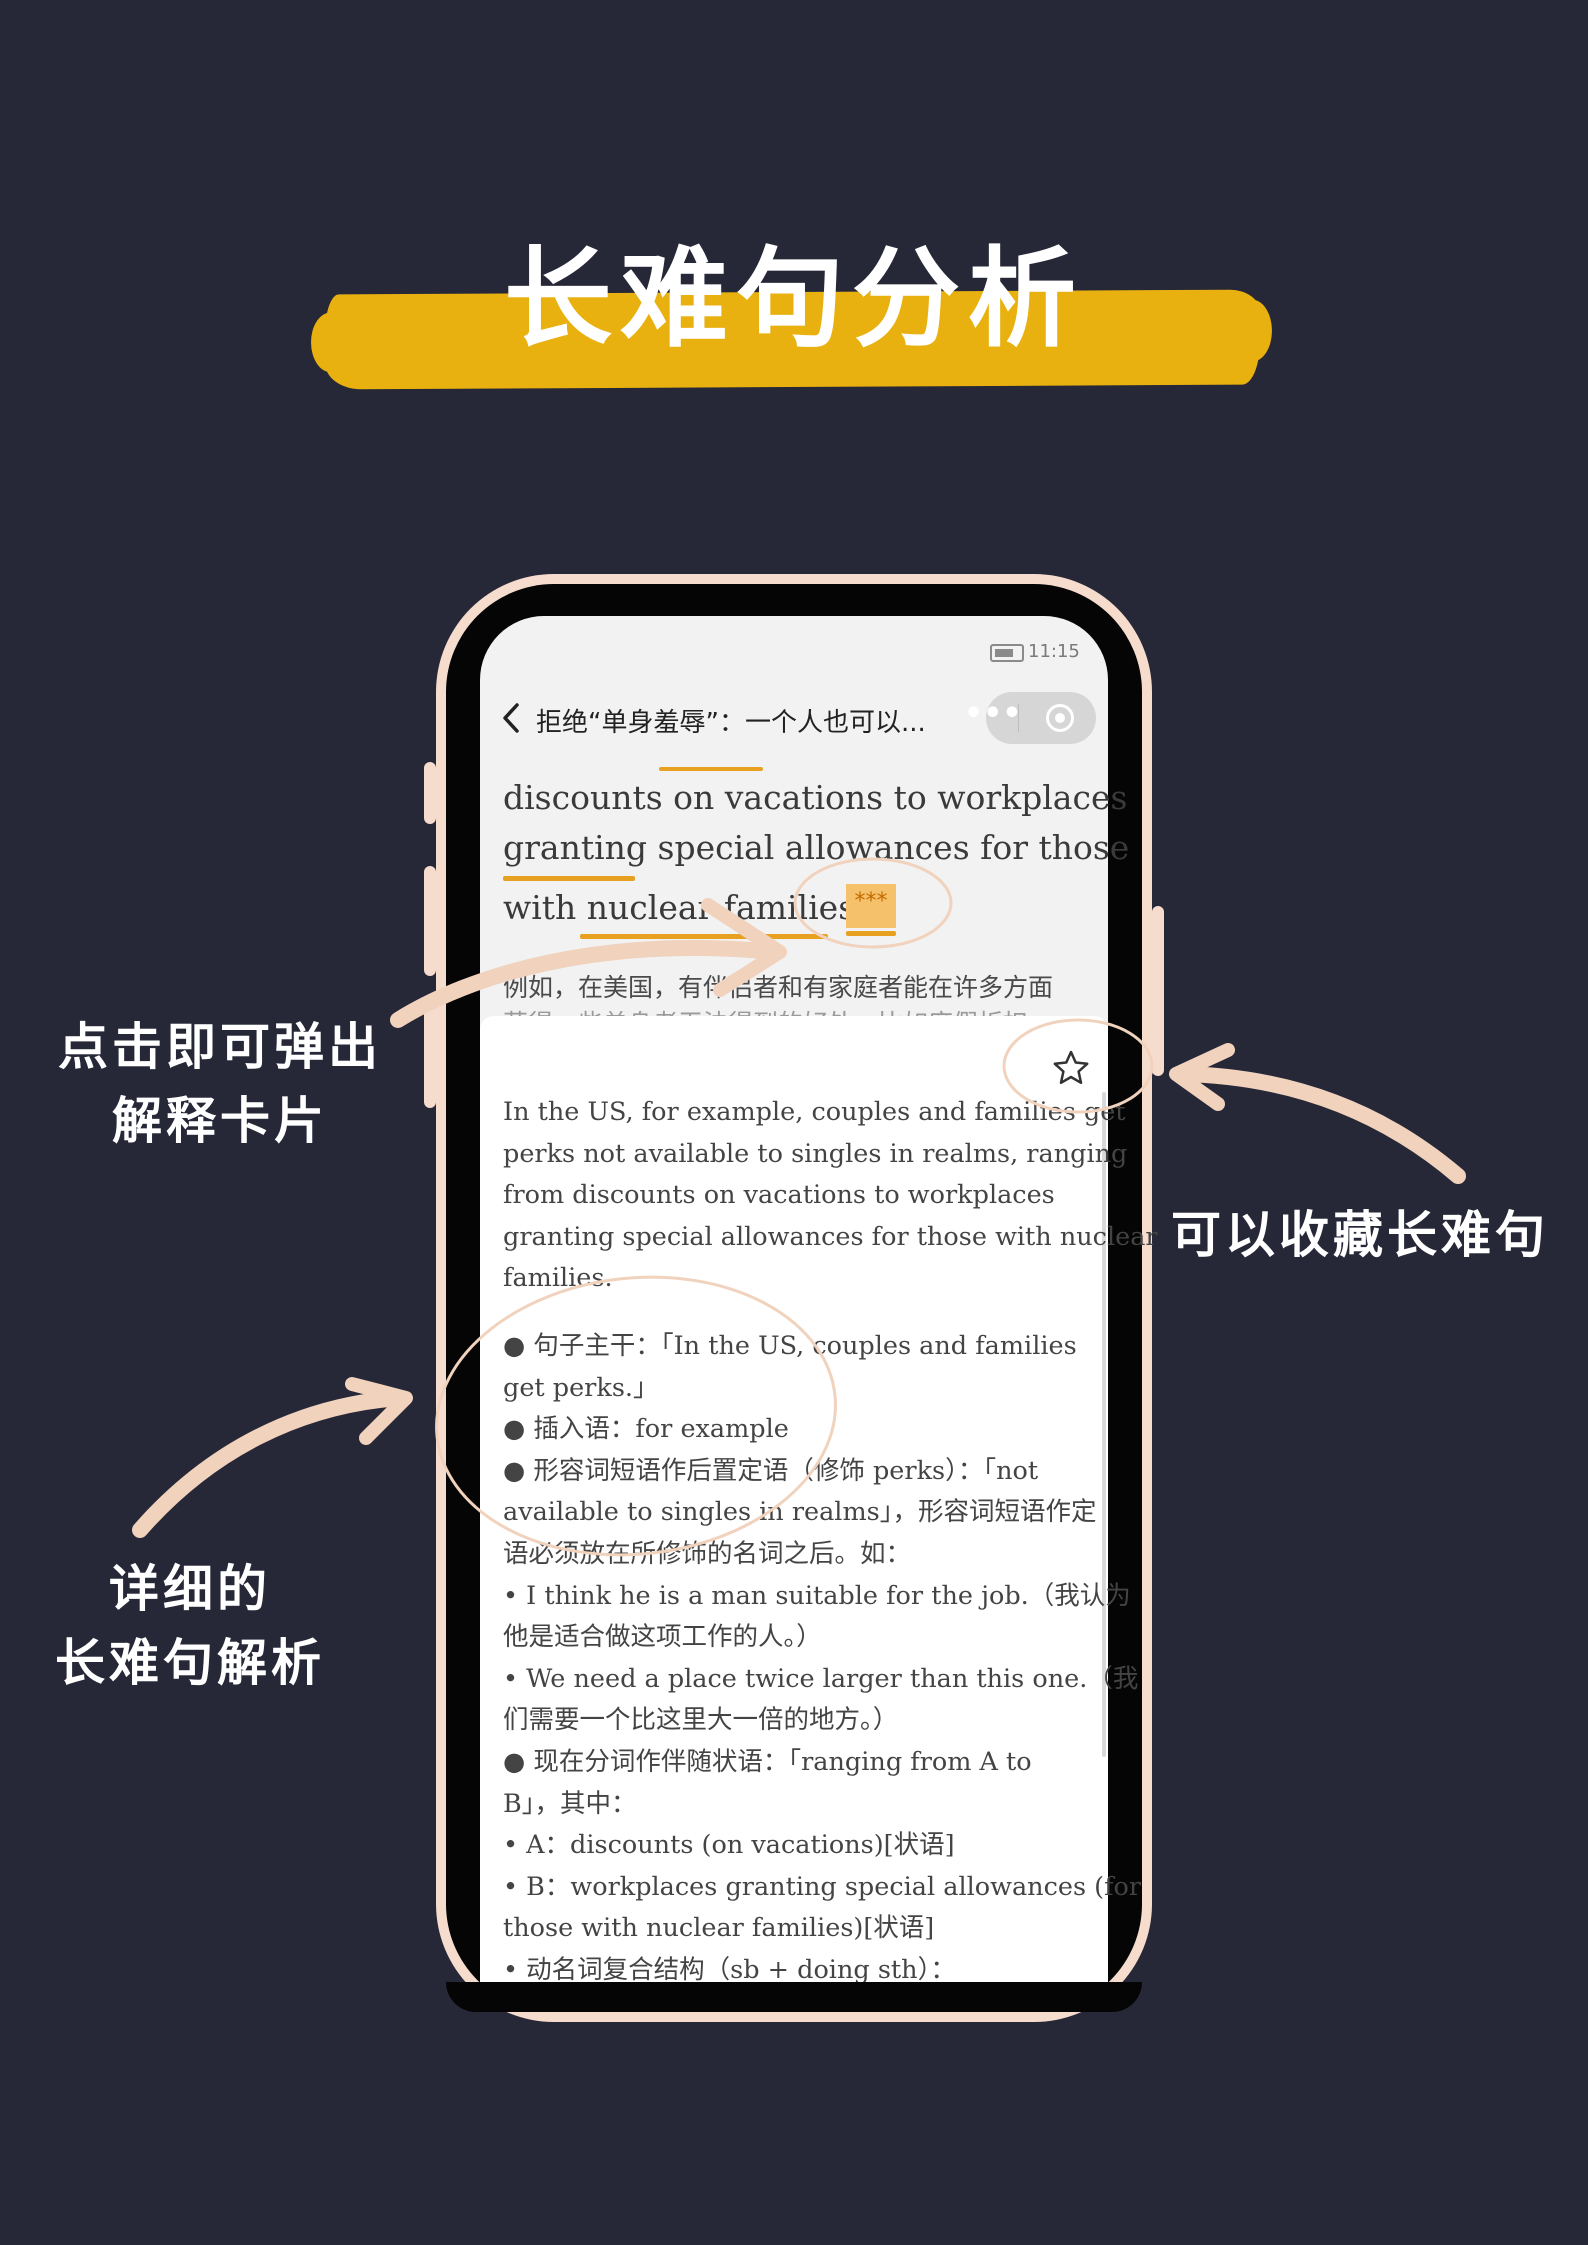  What do you see at coordinates (220, 1084) in the screenshot?
I see `callout-popup-card: 点击即可弹出 解释卡片` at bounding box center [220, 1084].